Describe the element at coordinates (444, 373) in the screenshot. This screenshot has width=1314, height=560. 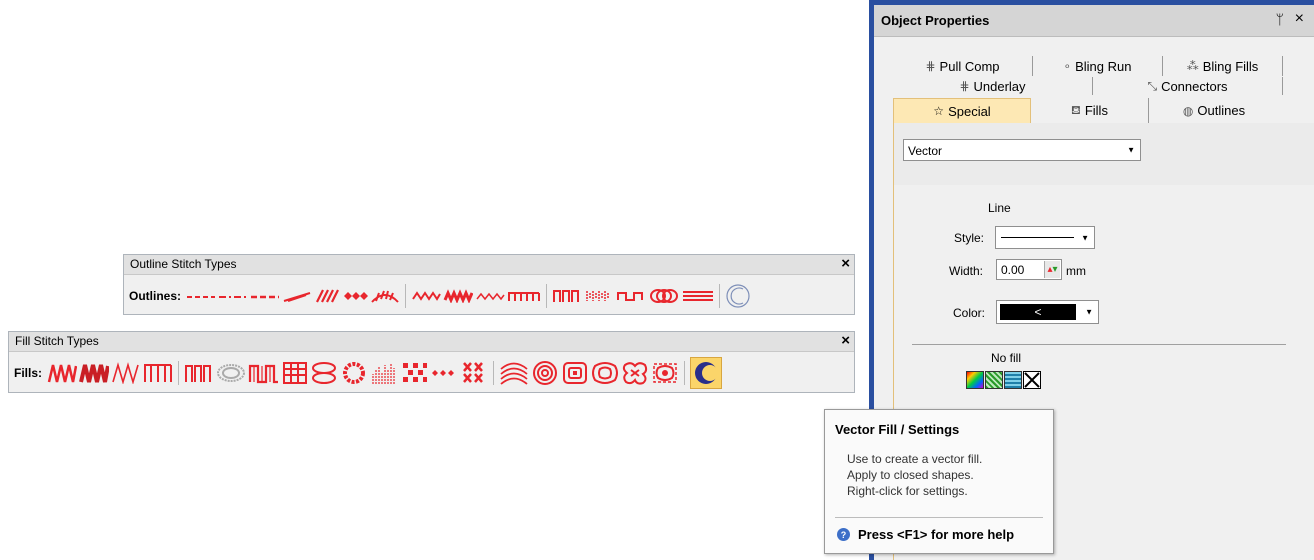
I see `sparkle-fill-icon` at that location.